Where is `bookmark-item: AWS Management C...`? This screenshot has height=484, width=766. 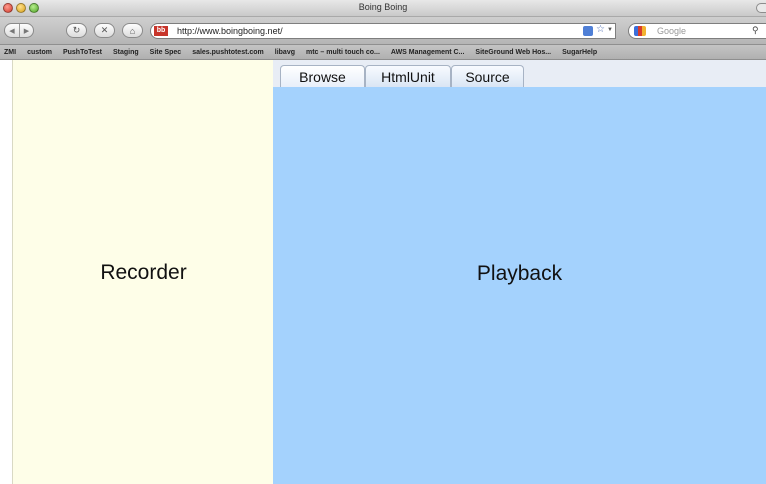 bookmark-item: AWS Management C... is located at coordinates (428, 52).